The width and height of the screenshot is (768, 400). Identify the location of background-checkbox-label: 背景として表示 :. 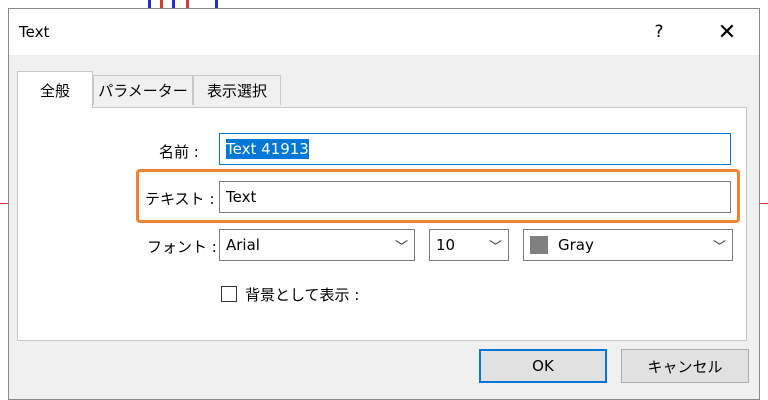
(302, 295).